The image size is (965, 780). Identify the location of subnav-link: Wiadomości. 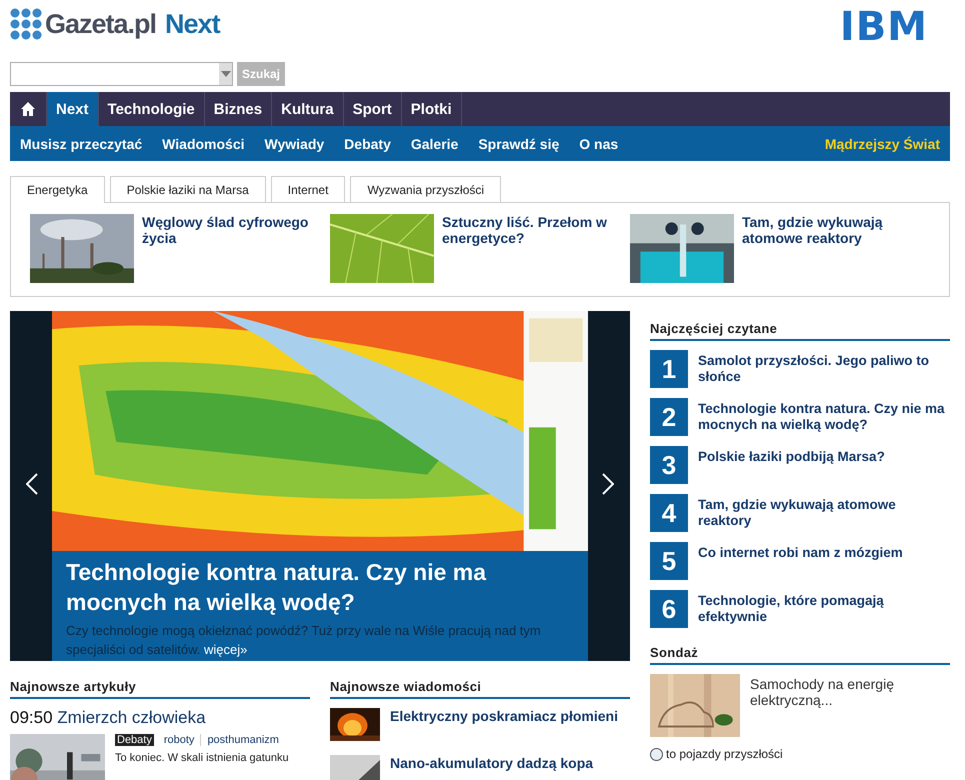
(203, 144).